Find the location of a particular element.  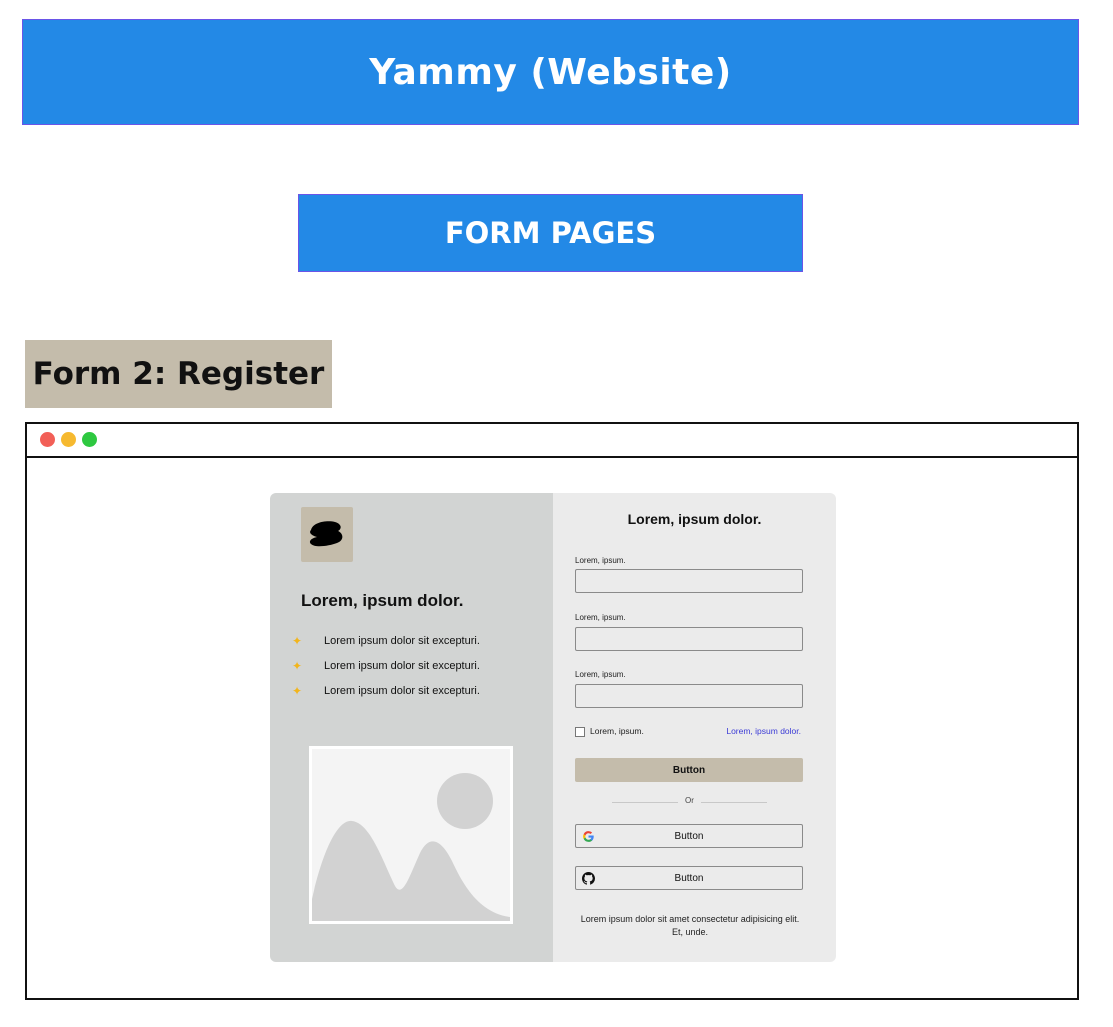

form-label-text: Form 2: Register is located at coordinates (178, 374).